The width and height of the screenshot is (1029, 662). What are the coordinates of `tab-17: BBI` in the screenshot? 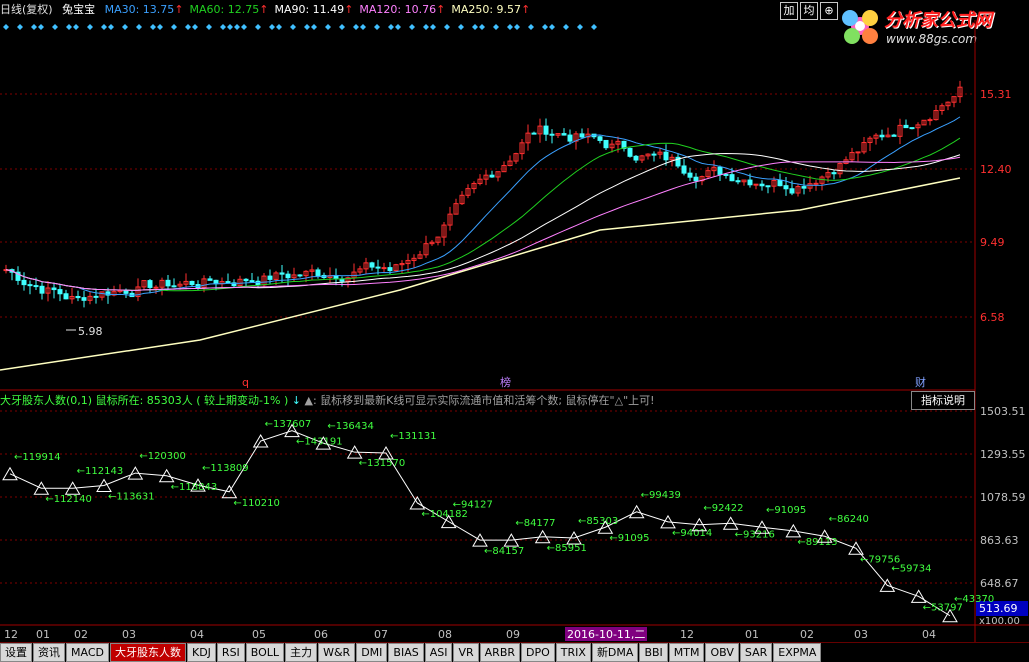 It's located at (653, 652).